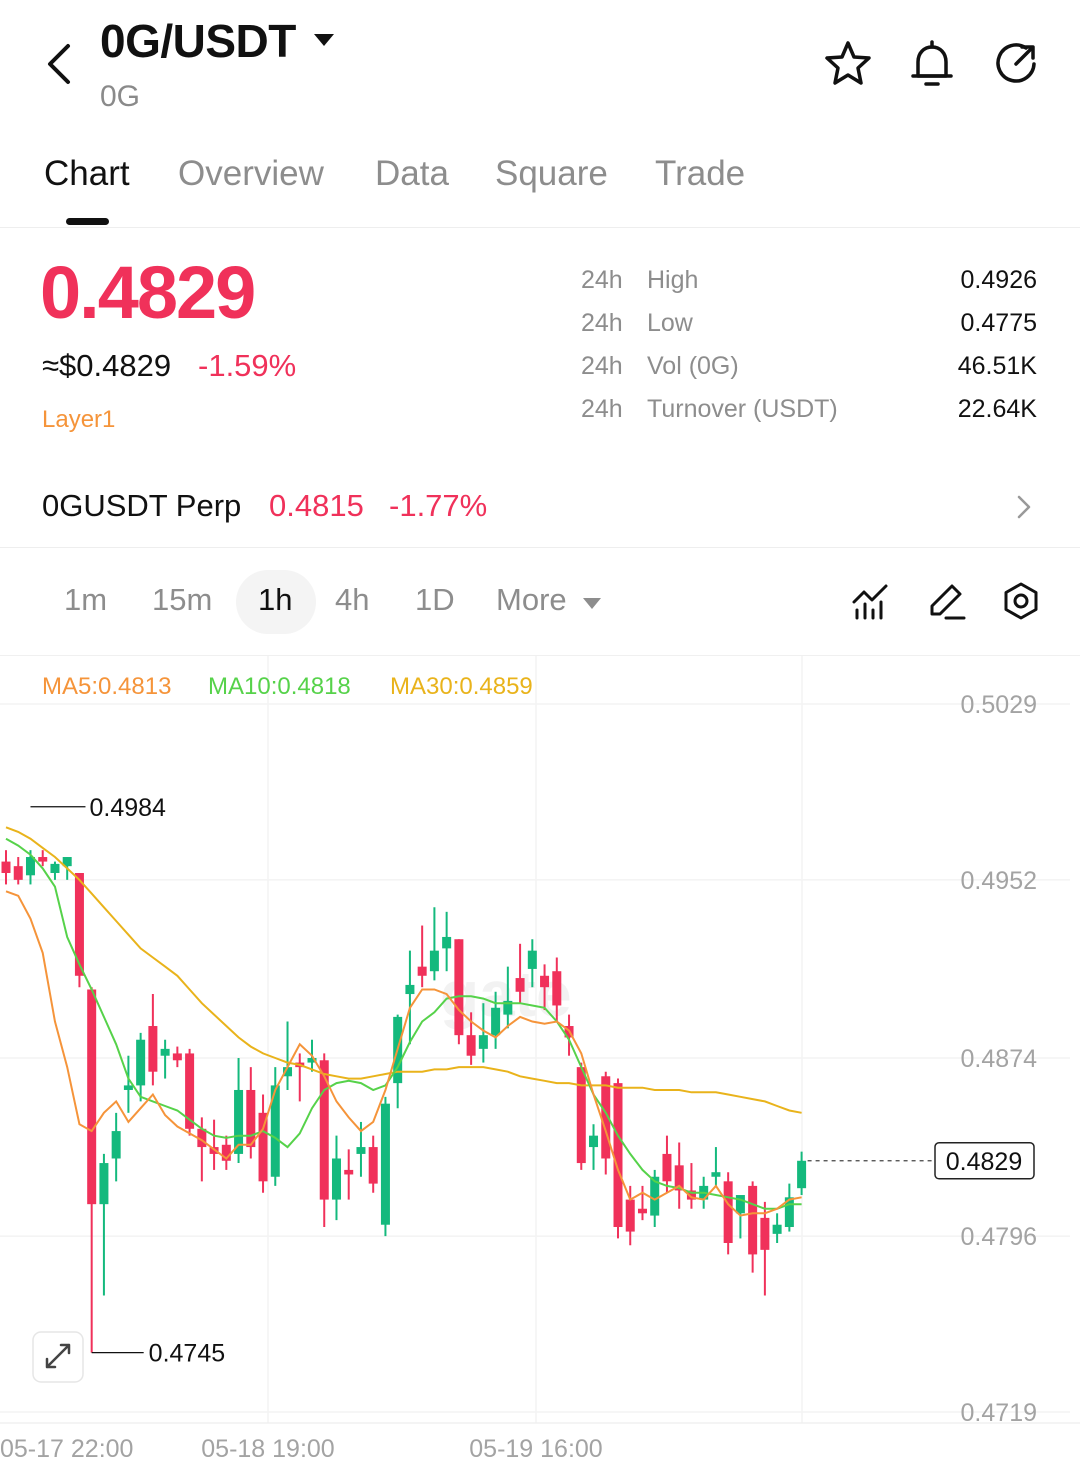  Describe the element at coordinates (540, 372) in the screenshot. I see `stat-volume: 24h Vol (0G) 46.51K` at that location.